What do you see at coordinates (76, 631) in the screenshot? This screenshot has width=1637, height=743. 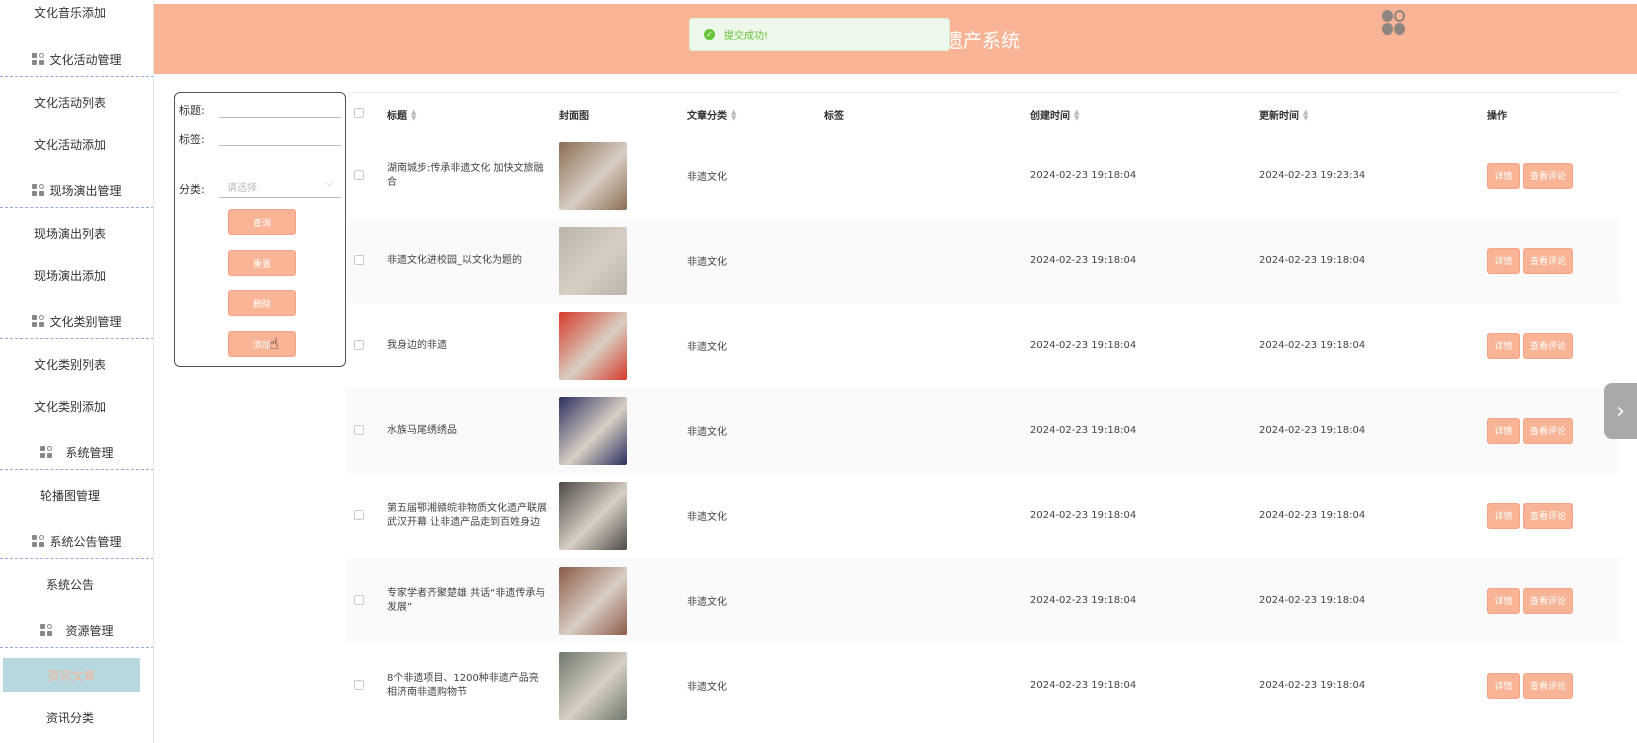 I see `sidebar-group-resource: 资源管理` at bounding box center [76, 631].